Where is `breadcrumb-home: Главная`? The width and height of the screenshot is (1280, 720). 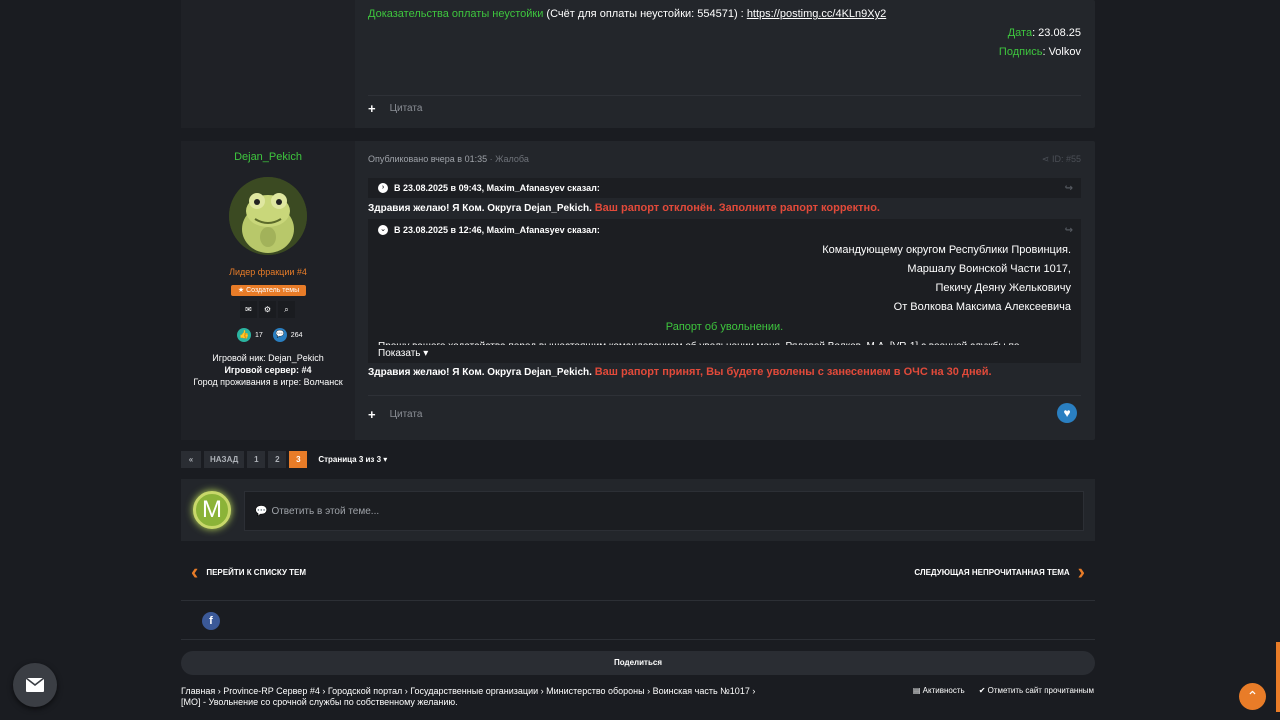
breadcrumb-home: Главная is located at coordinates (198, 691).